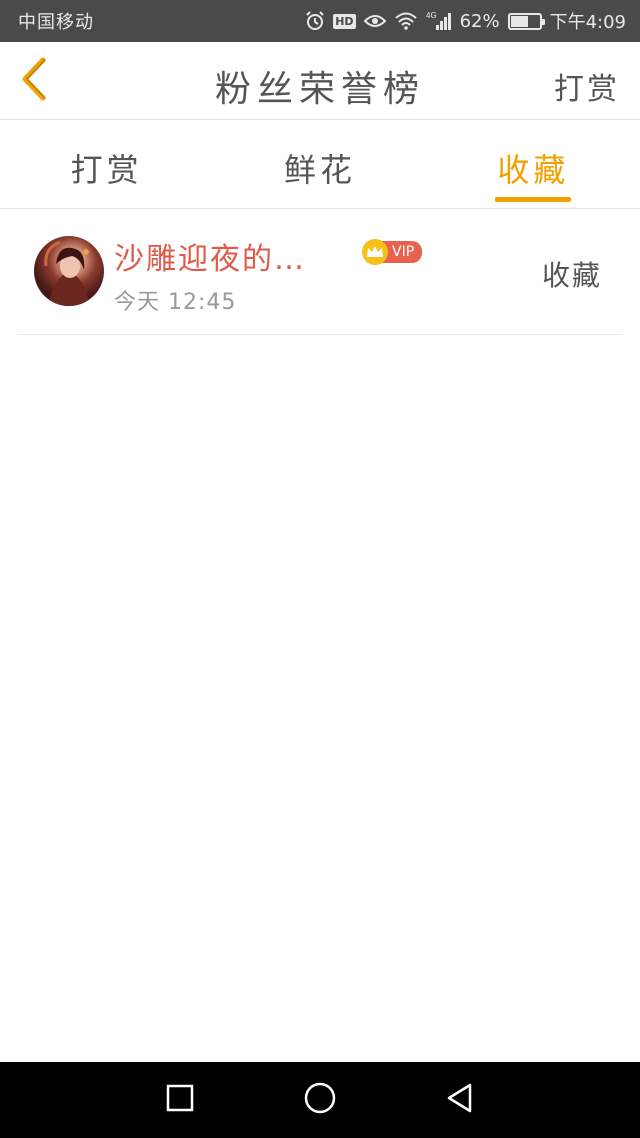 The height and width of the screenshot is (1138, 640). Describe the element at coordinates (439, 21) in the screenshot. I see `signal-icon: 4G` at that location.